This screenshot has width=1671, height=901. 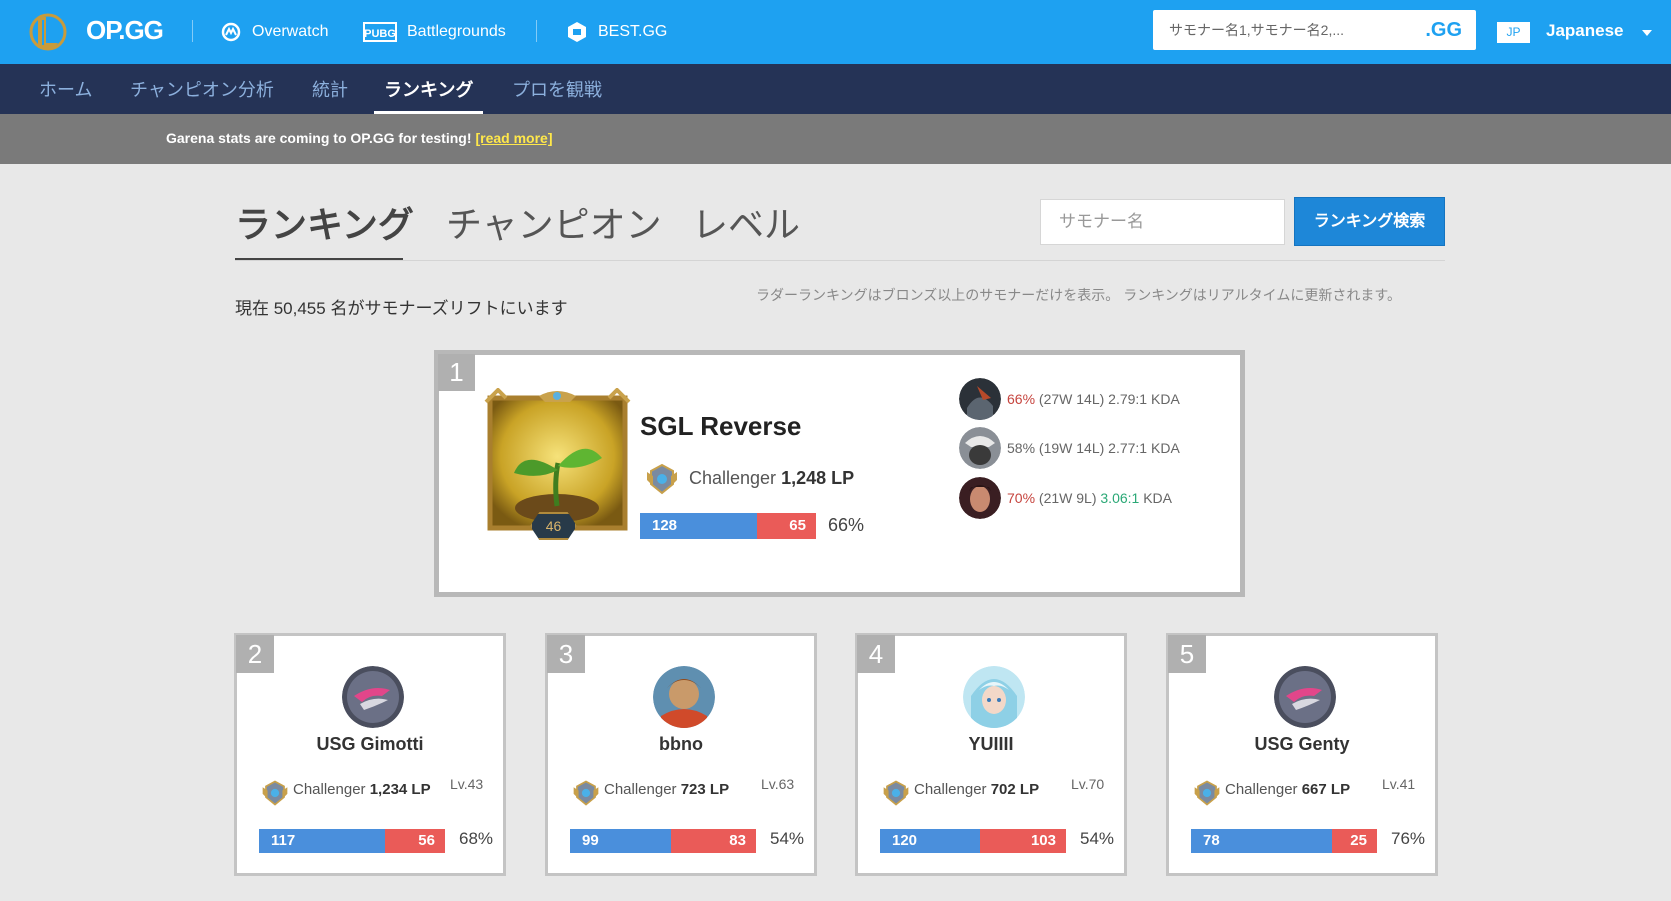 What do you see at coordinates (876, 654) in the screenshot?
I see `rank-number: 4` at bounding box center [876, 654].